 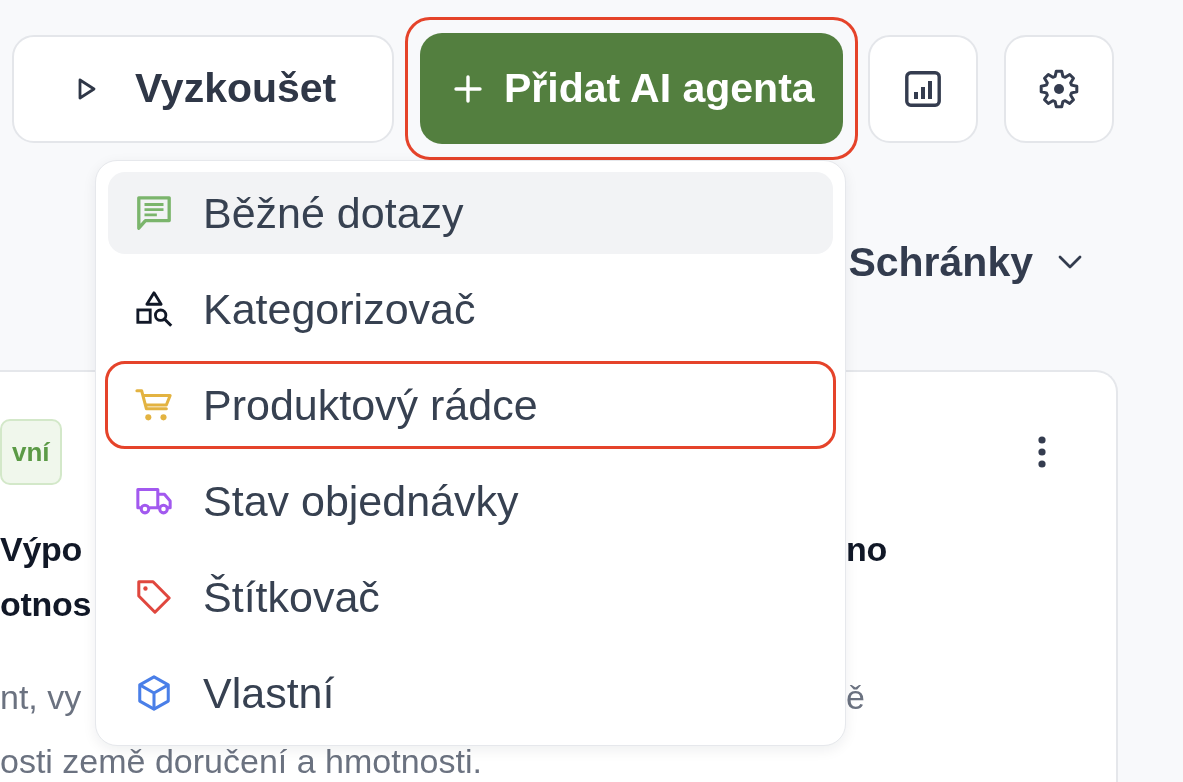 I want to click on card-description-fragment: ě, so click(x=855, y=697).